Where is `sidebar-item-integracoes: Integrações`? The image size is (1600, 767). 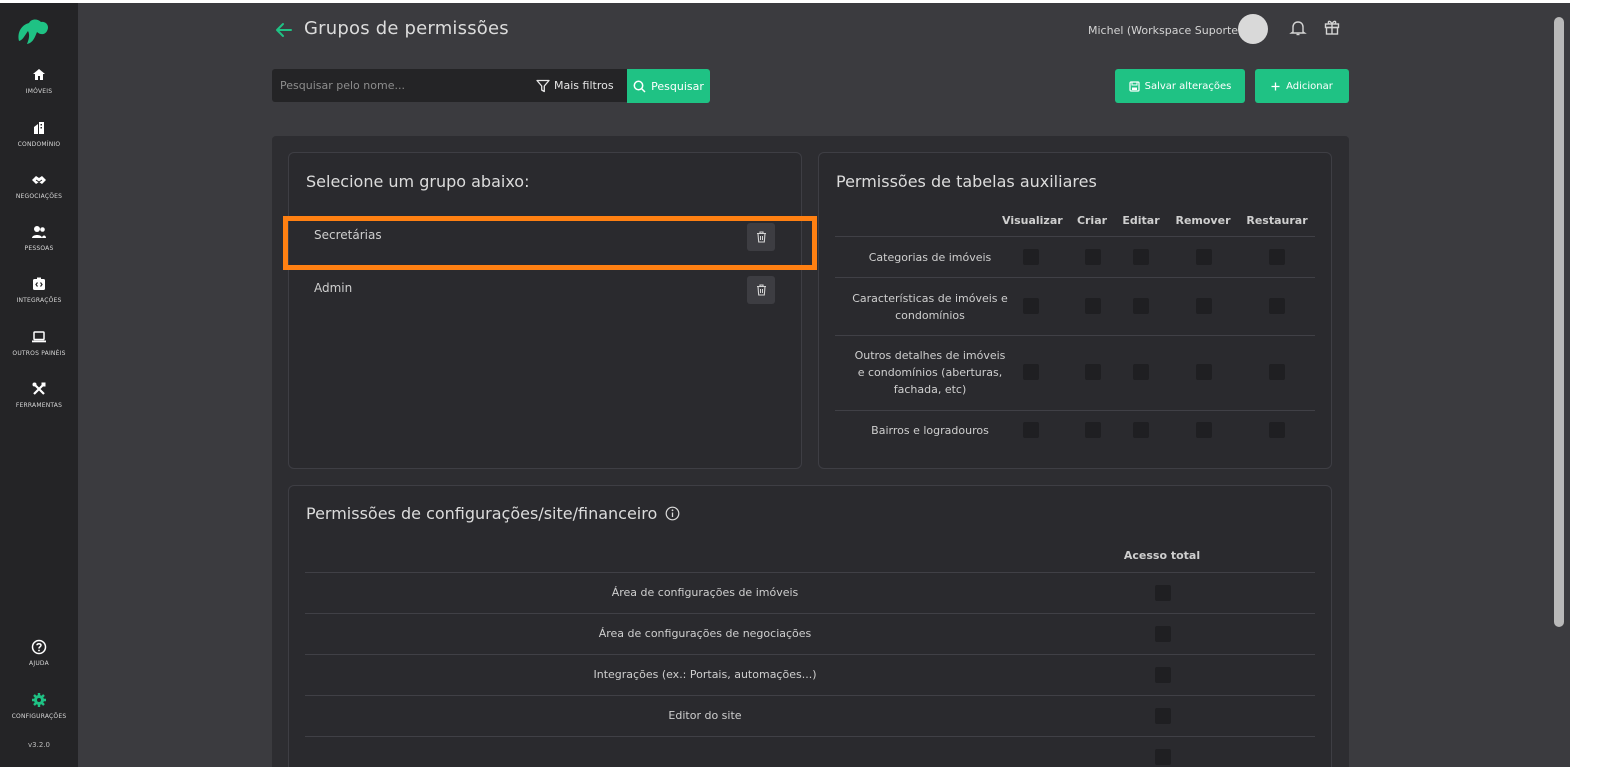 sidebar-item-integracoes: Integrações is located at coordinates (39, 290).